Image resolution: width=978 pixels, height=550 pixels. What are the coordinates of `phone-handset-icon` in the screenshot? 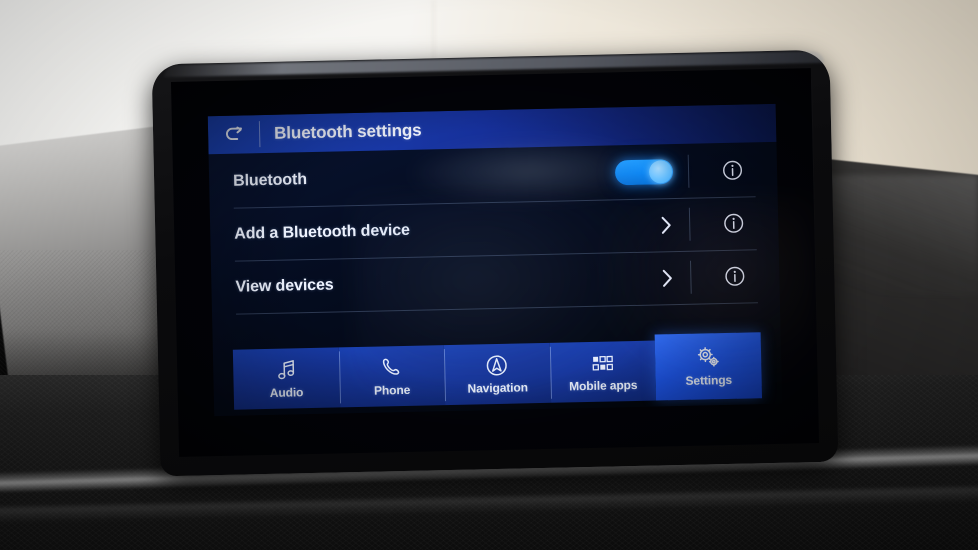 It's located at (391, 367).